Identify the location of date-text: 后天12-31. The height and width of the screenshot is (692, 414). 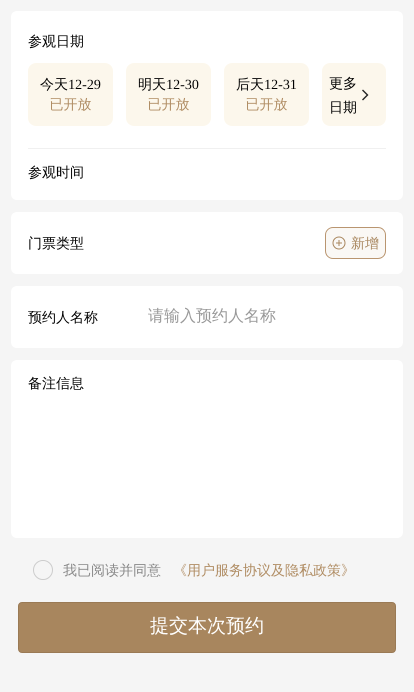
(266, 85).